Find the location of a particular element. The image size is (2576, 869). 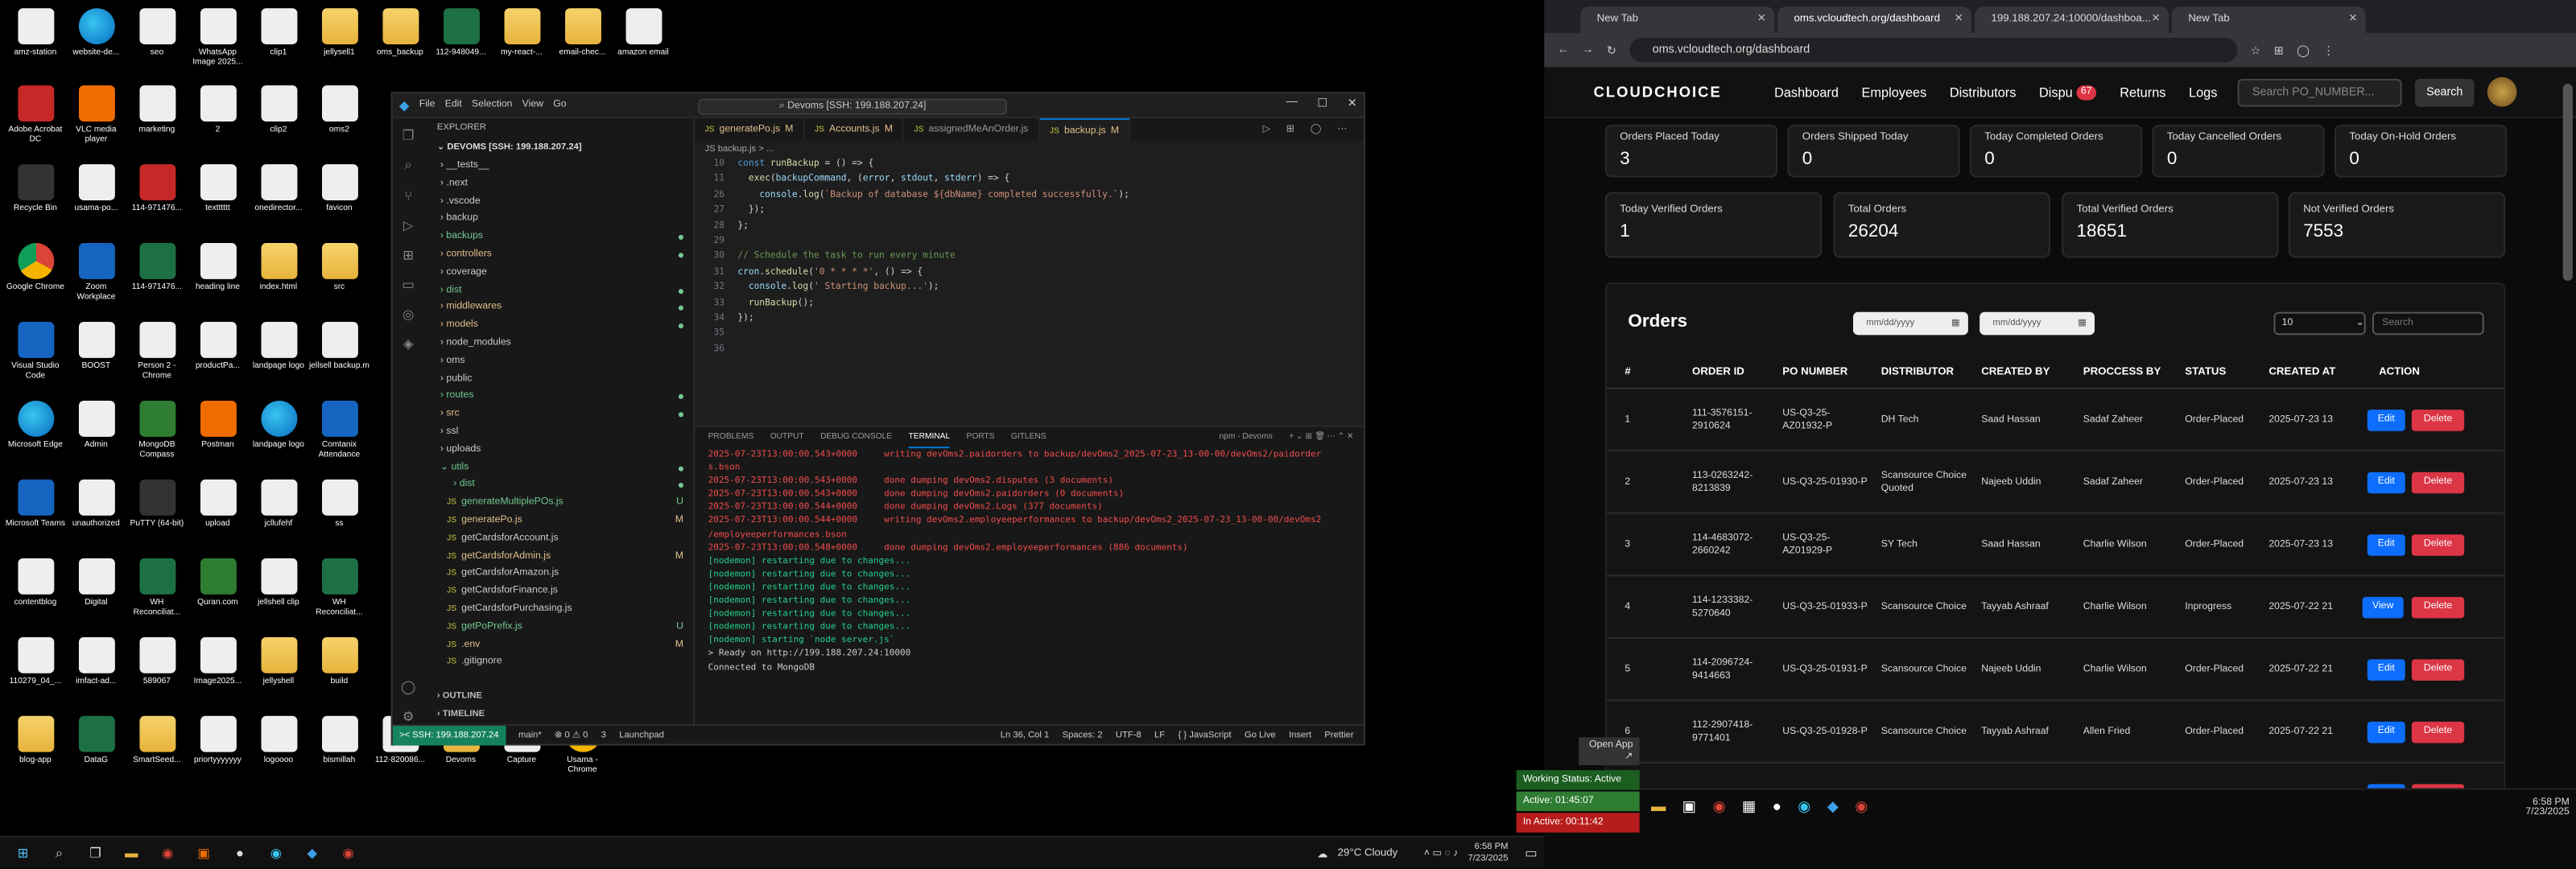

git-branch: main* is located at coordinates (530, 734).